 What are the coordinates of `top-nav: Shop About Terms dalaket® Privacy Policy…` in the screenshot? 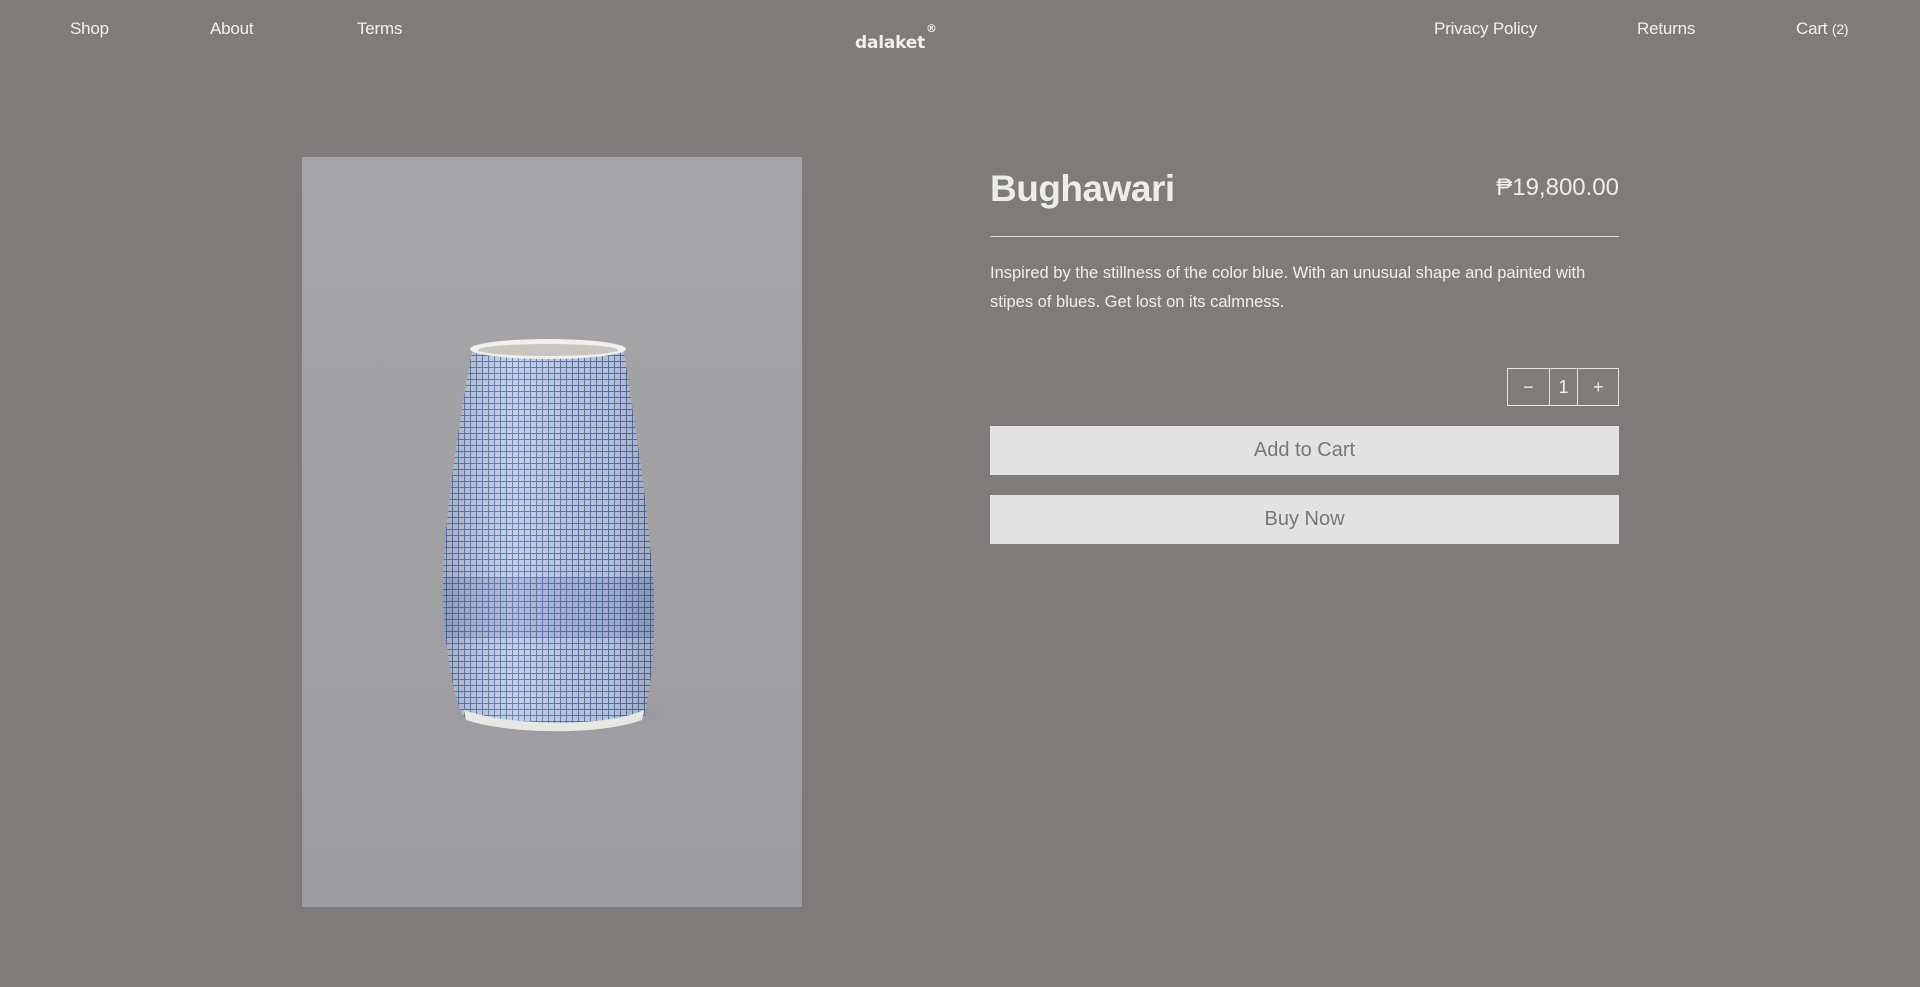 It's located at (960, 30).